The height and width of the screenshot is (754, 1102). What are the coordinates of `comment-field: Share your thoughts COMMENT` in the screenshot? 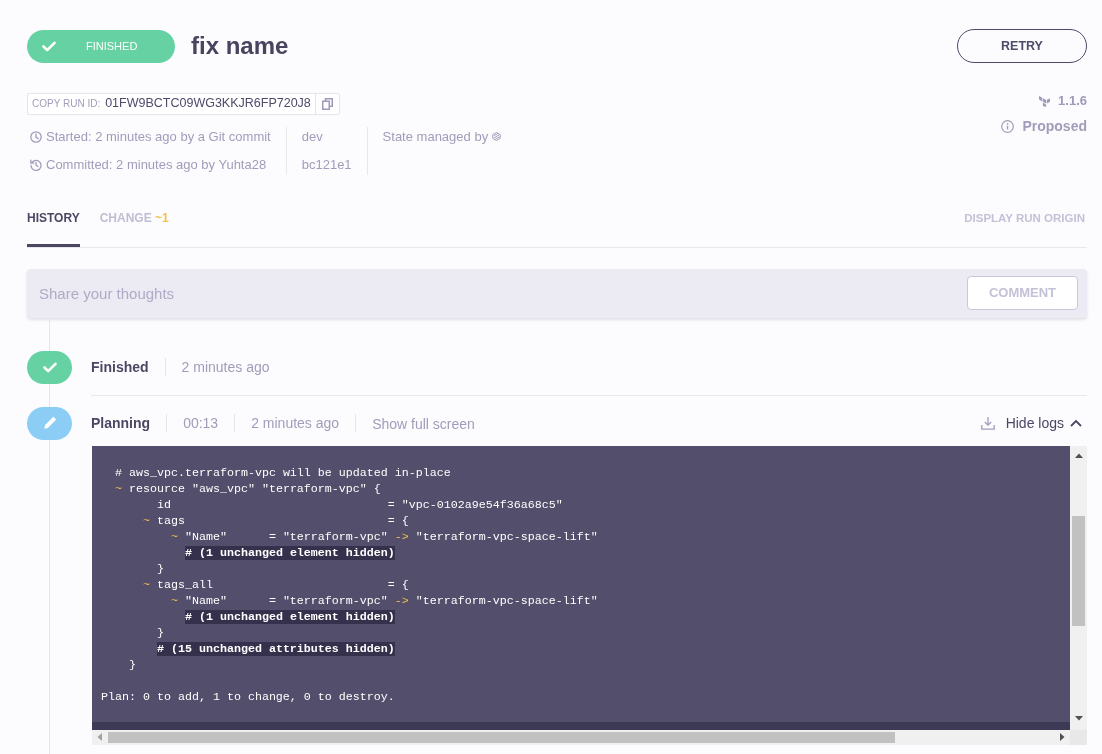 It's located at (557, 293).